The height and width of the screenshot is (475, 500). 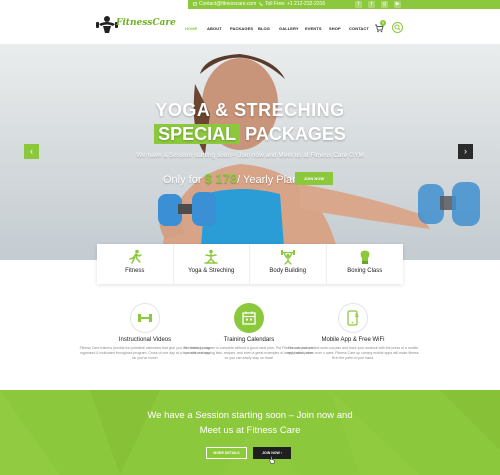 I want to click on price-amount: $ 178, so click(x=221, y=178).